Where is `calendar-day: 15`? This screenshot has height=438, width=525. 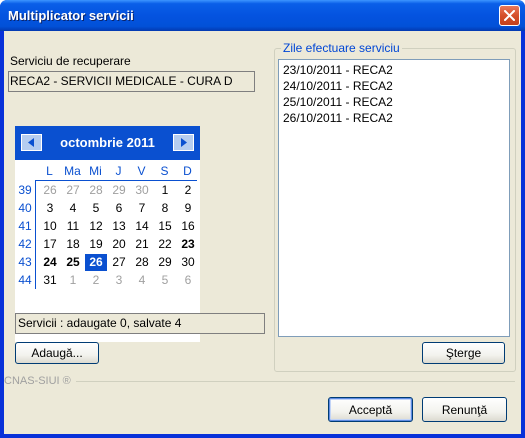
calendar-day: 15 is located at coordinates (165, 226).